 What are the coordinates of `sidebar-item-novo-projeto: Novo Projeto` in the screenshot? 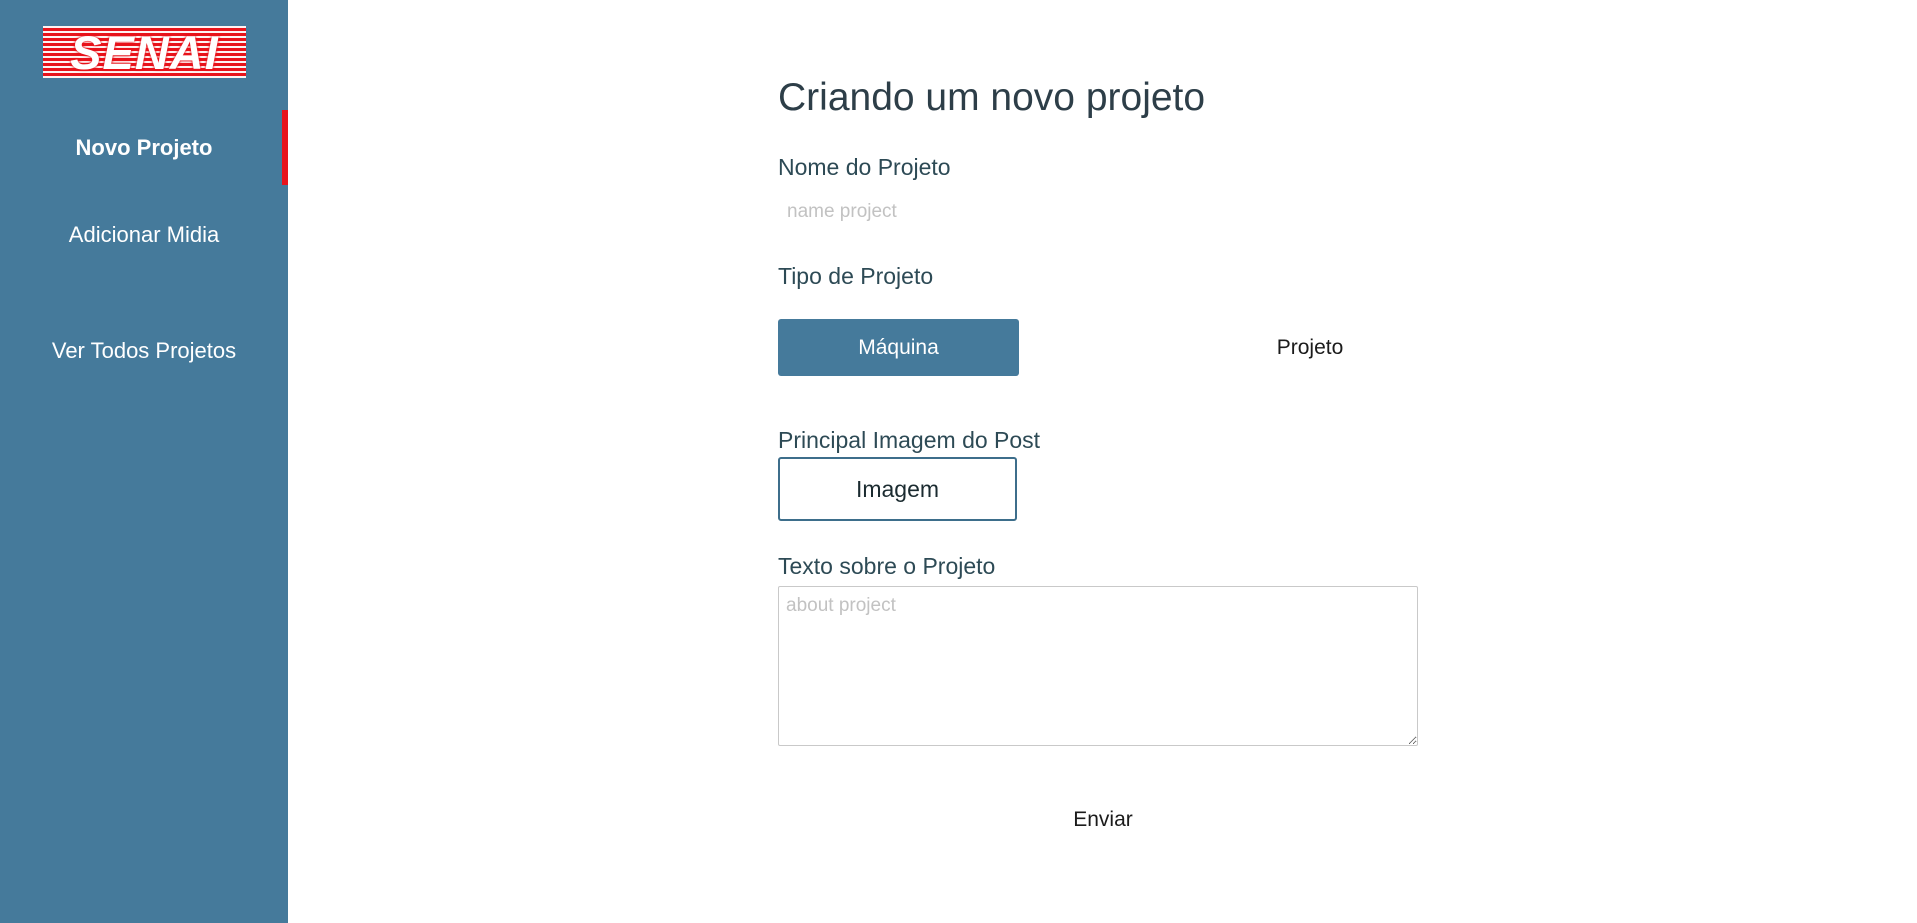 It's located at (144, 148).